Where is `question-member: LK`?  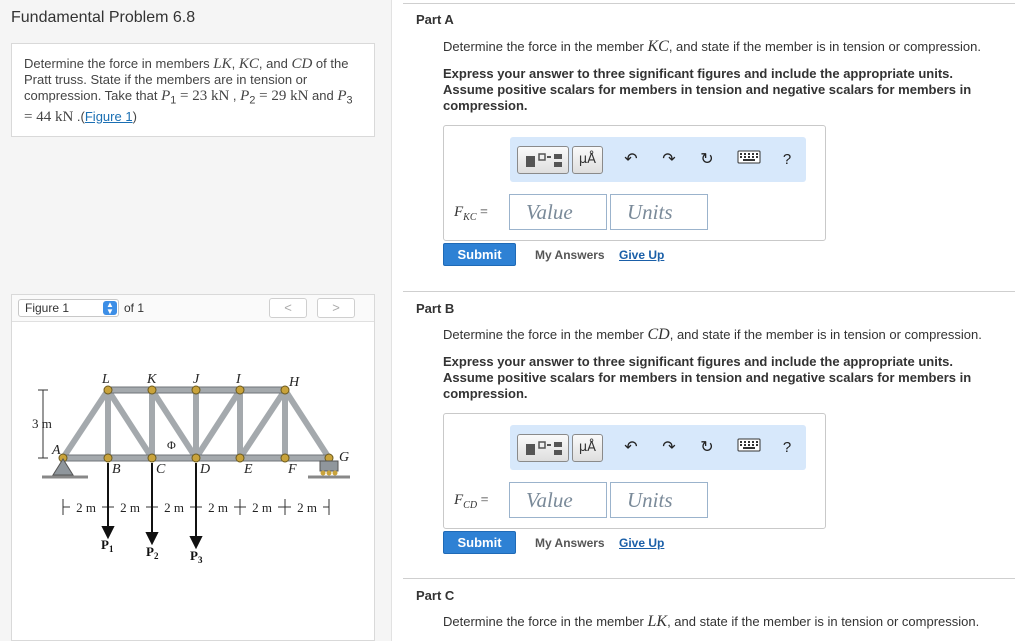 question-member: LK is located at coordinates (657, 621).